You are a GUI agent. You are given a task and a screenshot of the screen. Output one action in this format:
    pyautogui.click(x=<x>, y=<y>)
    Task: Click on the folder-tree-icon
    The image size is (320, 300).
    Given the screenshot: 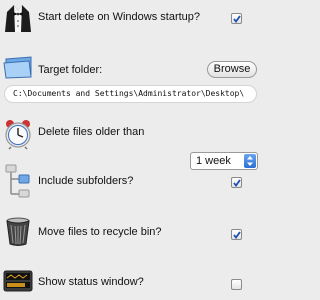 What is the action you would take?
    pyautogui.click(x=17, y=181)
    